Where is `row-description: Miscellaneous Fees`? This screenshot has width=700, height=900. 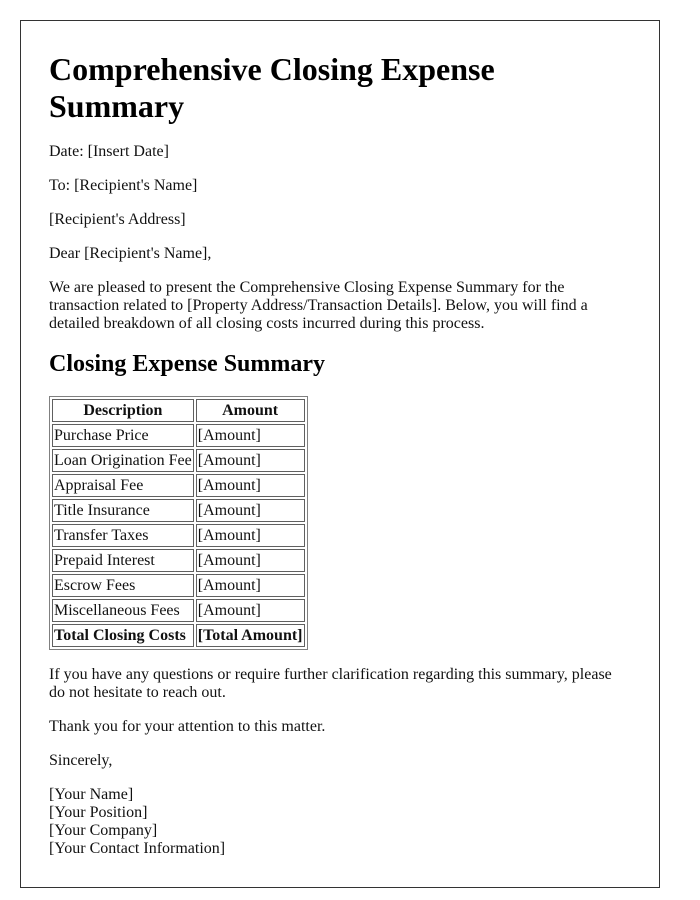
row-description: Miscellaneous Fees is located at coordinates (123, 611).